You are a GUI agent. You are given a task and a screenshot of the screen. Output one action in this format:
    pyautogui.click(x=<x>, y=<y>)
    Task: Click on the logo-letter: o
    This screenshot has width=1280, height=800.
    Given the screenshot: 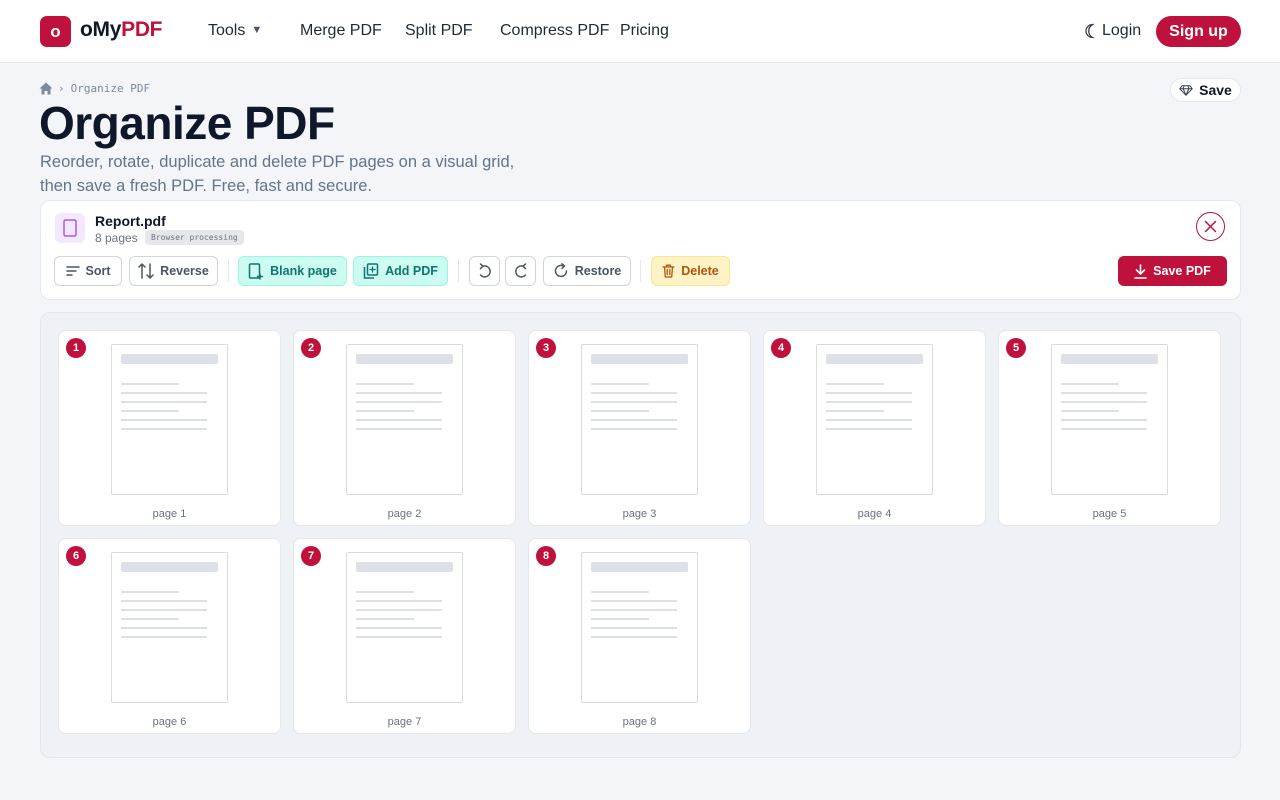 What is the action you would take?
    pyautogui.click(x=55, y=31)
    